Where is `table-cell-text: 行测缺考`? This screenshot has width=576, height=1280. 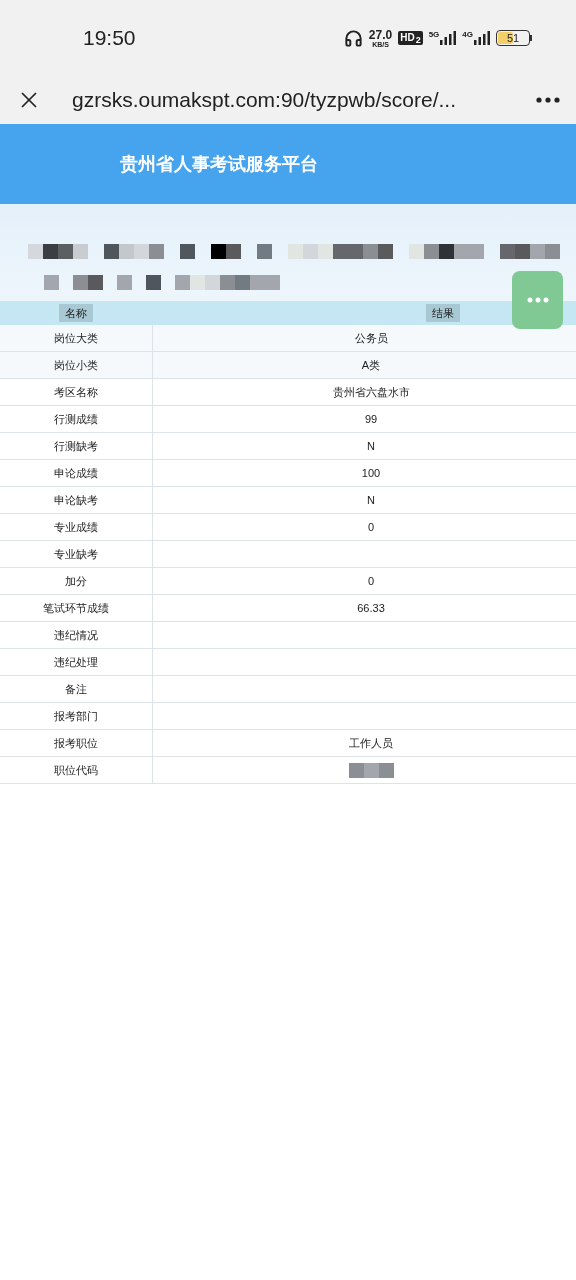
table-cell-text: 行测缺考 is located at coordinates (76, 446).